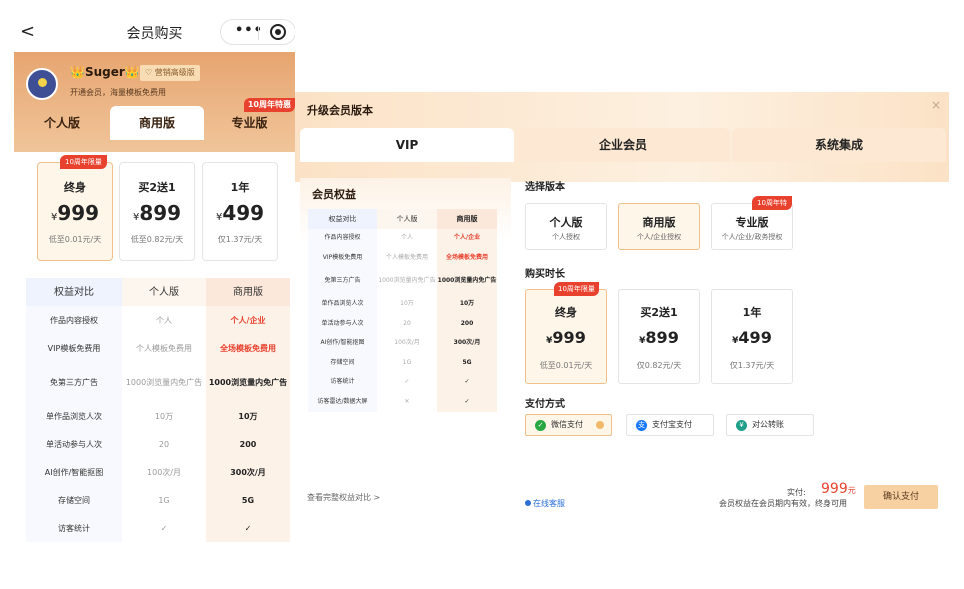 The image size is (964, 589). What do you see at coordinates (467, 281) in the screenshot?
I see `table-cell: 1000浏览量内免广告` at bounding box center [467, 281].